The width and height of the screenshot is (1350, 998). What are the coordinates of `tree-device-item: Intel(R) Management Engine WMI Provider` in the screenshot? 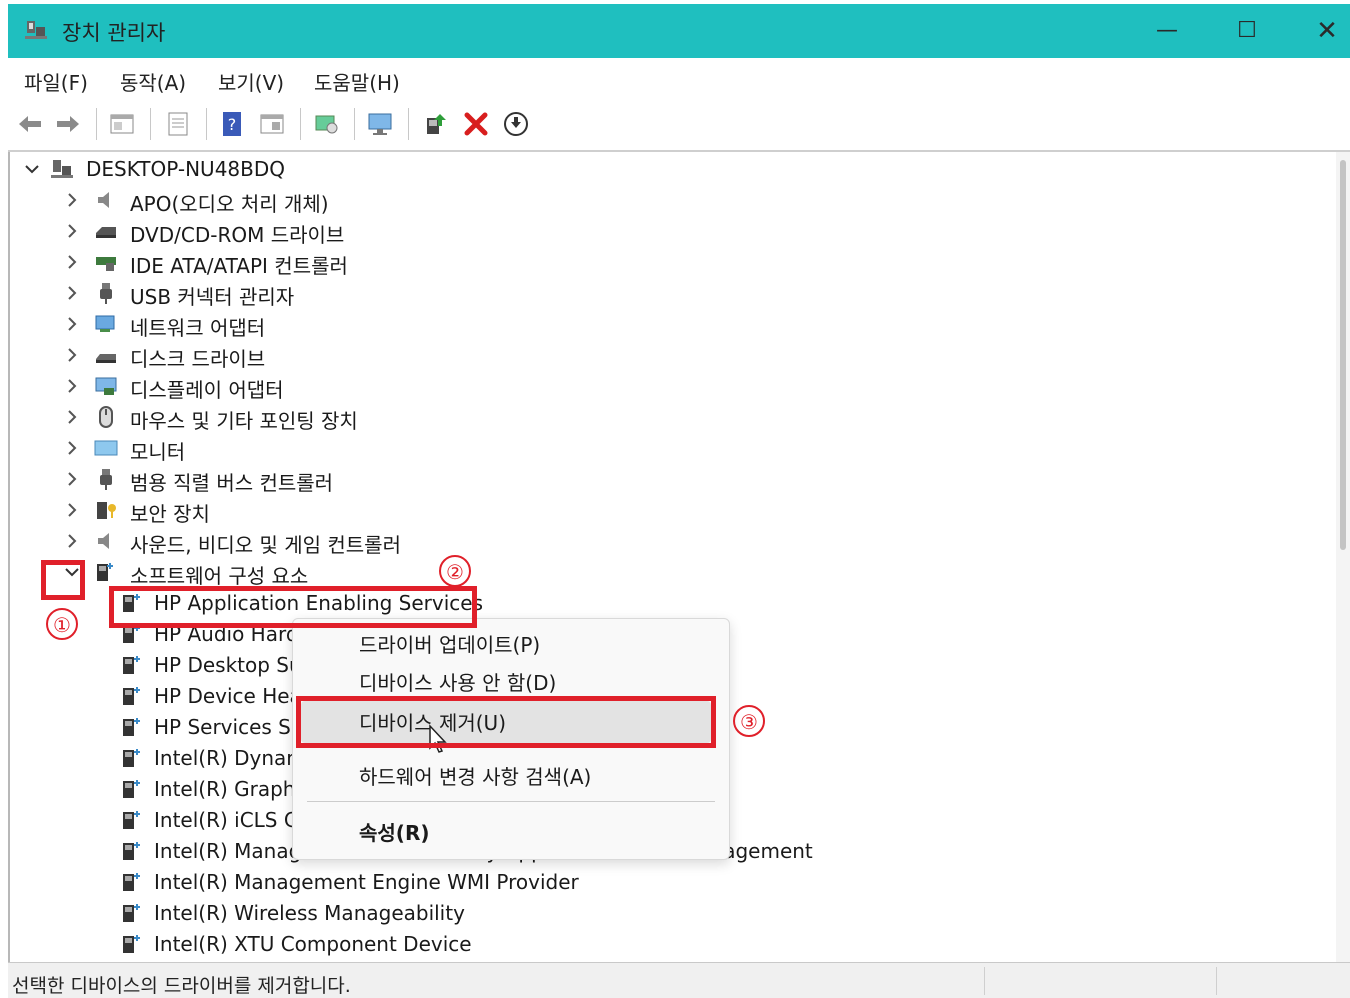 It's located at (470, 882).